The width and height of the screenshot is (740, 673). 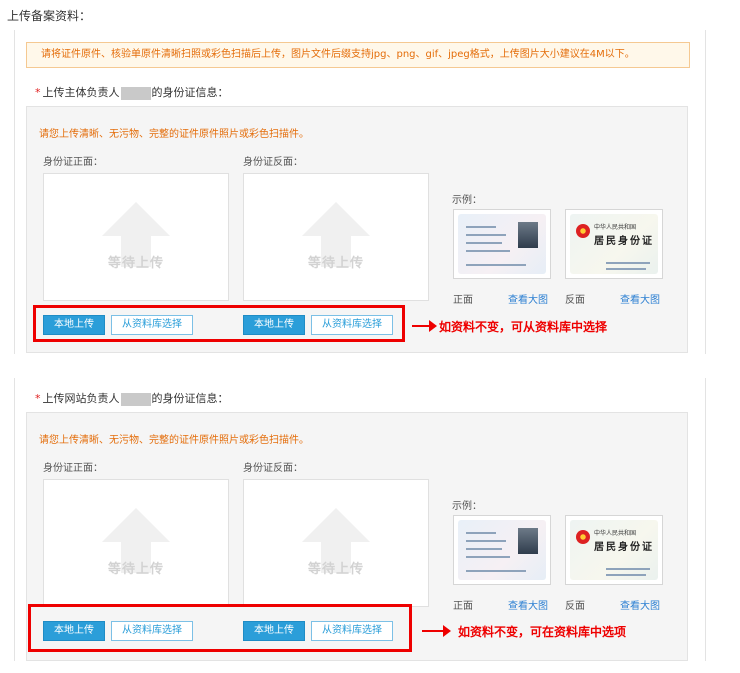 What do you see at coordinates (542, 632) in the screenshot?
I see `annotation-text: 如资料不变，可在资料库中选项` at bounding box center [542, 632].